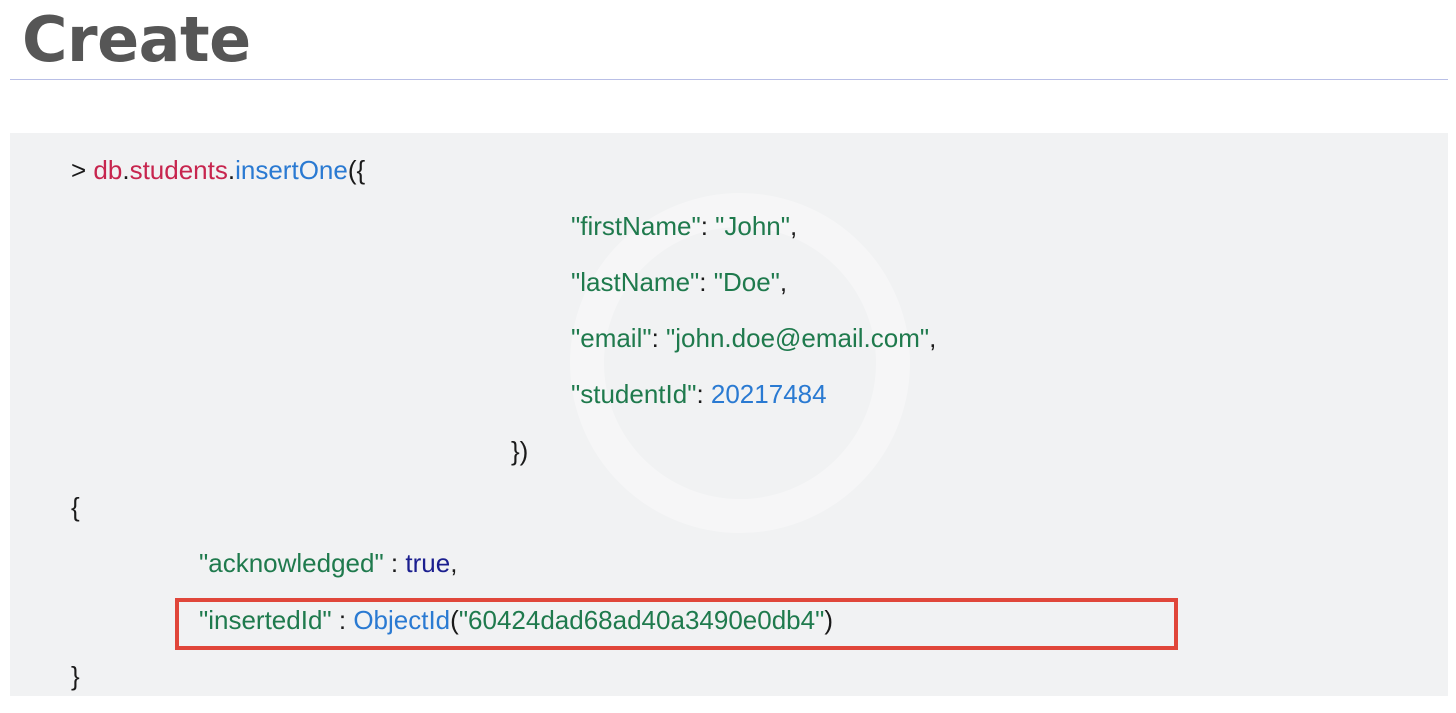  Describe the element at coordinates (291, 563) in the screenshot. I see `acknowledged-key: "acknowledged"` at that location.